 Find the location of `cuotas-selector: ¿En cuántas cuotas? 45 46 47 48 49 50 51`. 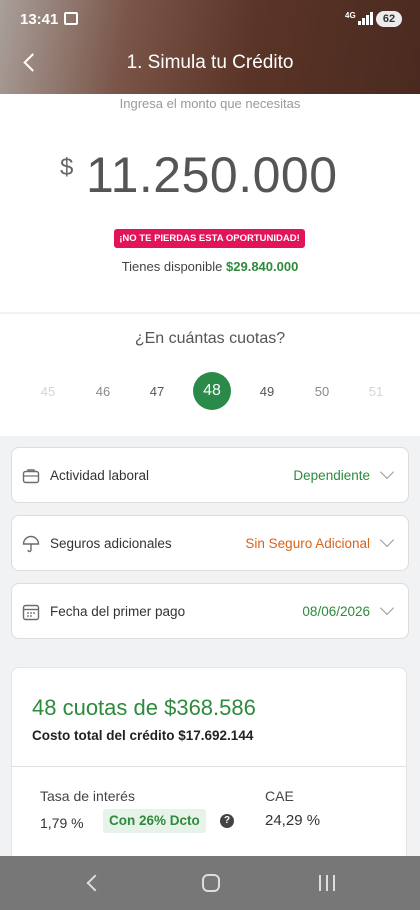

cuotas-selector: ¿En cuántas cuotas? 45 46 47 48 49 50 51 is located at coordinates (210, 375).